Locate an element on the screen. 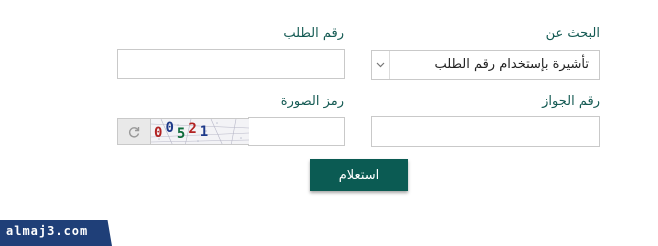 The width and height of the screenshot is (658, 246). search-by-select: تأشيرة بإستخدام رقم الطلب is located at coordinates (485, 65).